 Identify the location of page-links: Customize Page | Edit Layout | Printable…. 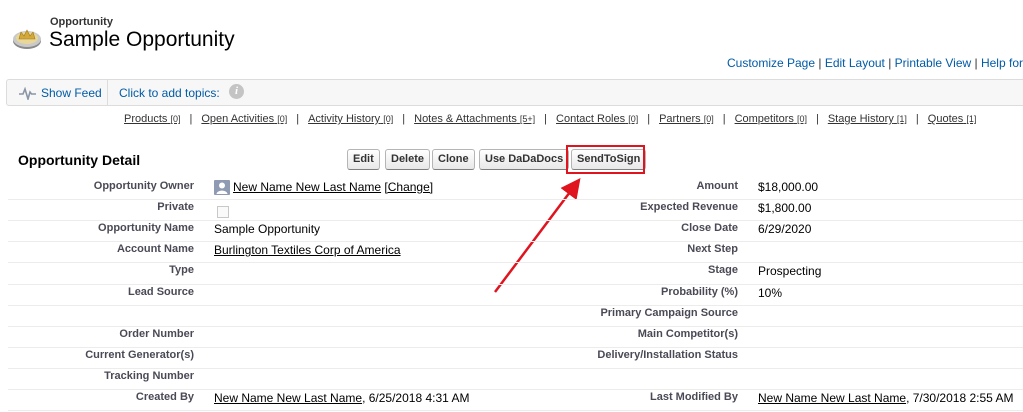
(874, 63).